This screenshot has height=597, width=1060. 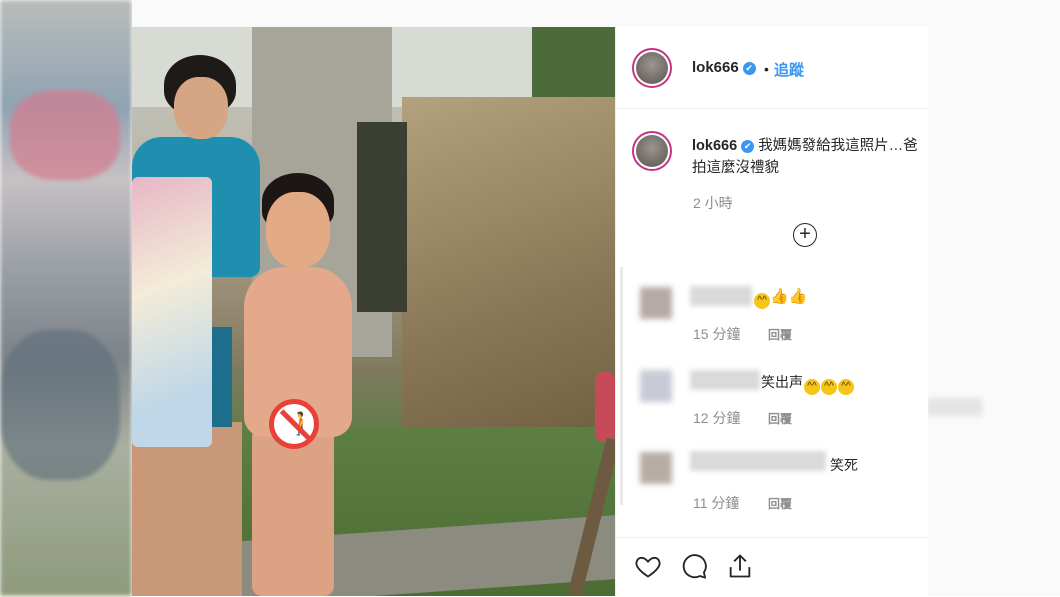 What do you see at coordinates (838, 146) in the screenshot?
I see `caption-text: 我媽媽發給我這照片…爸` at bounding box center [838, 146].